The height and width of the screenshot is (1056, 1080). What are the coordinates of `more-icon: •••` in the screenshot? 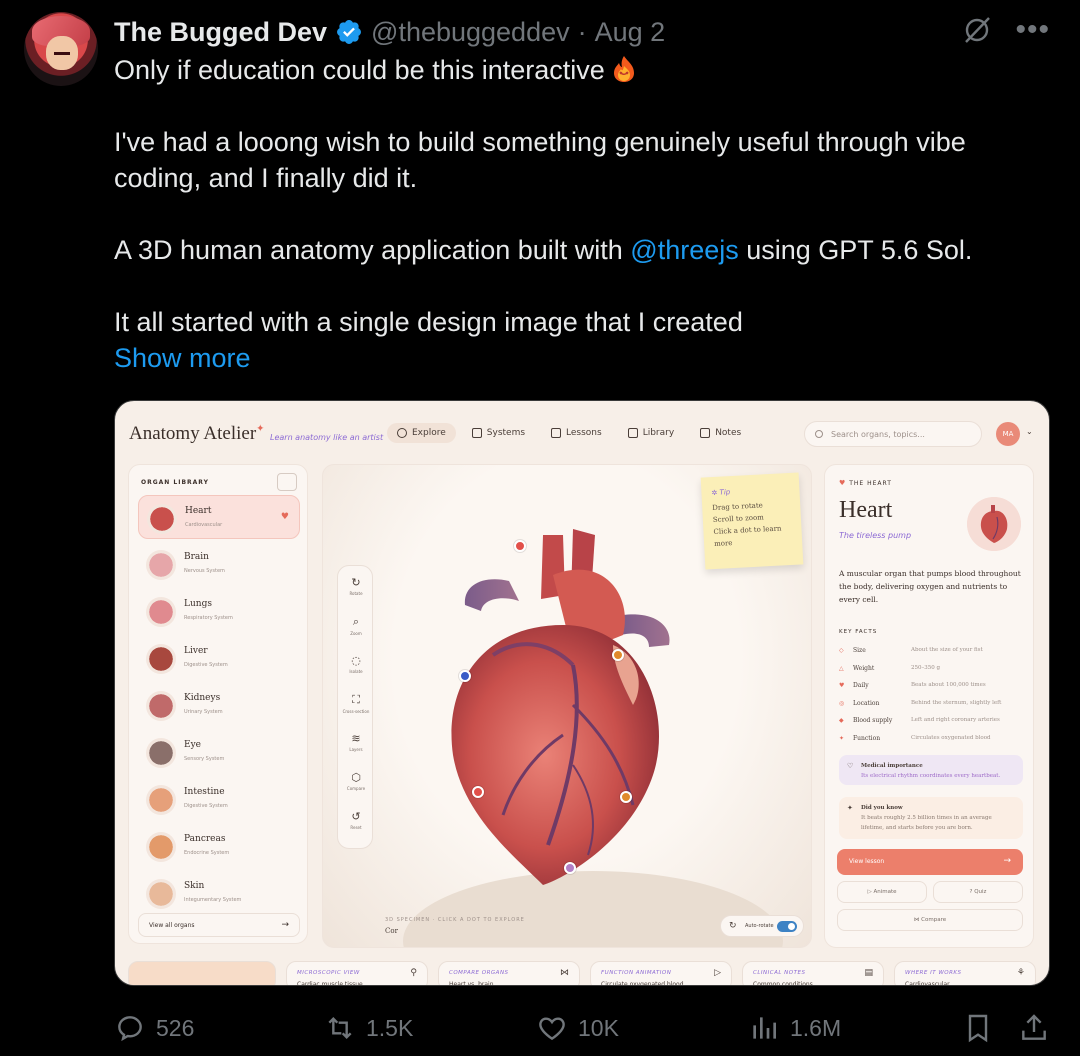 It's located at (1032, 30).